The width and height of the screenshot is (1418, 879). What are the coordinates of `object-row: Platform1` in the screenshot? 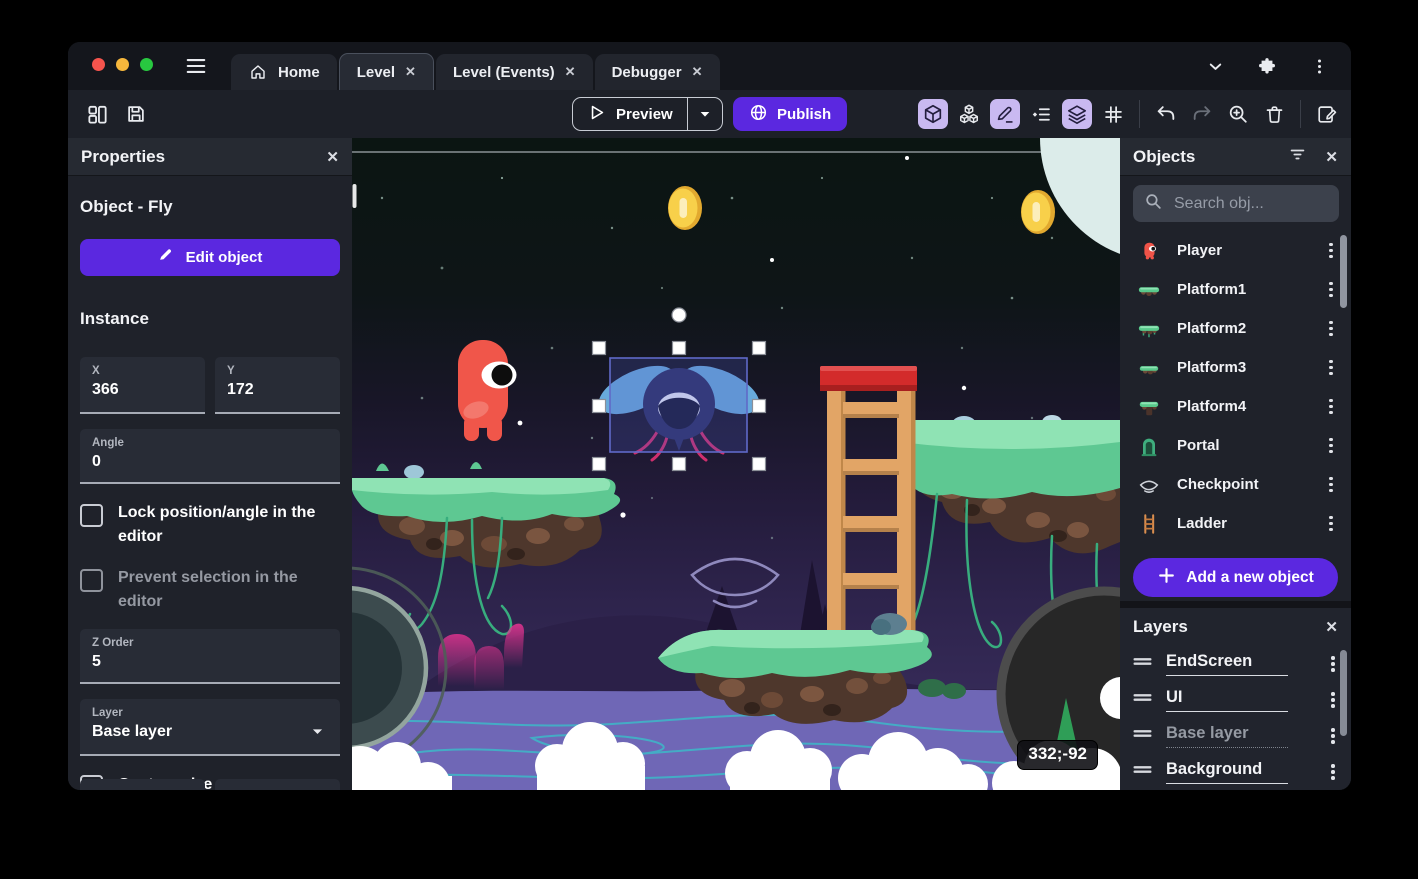 It's located at (1235, 289).